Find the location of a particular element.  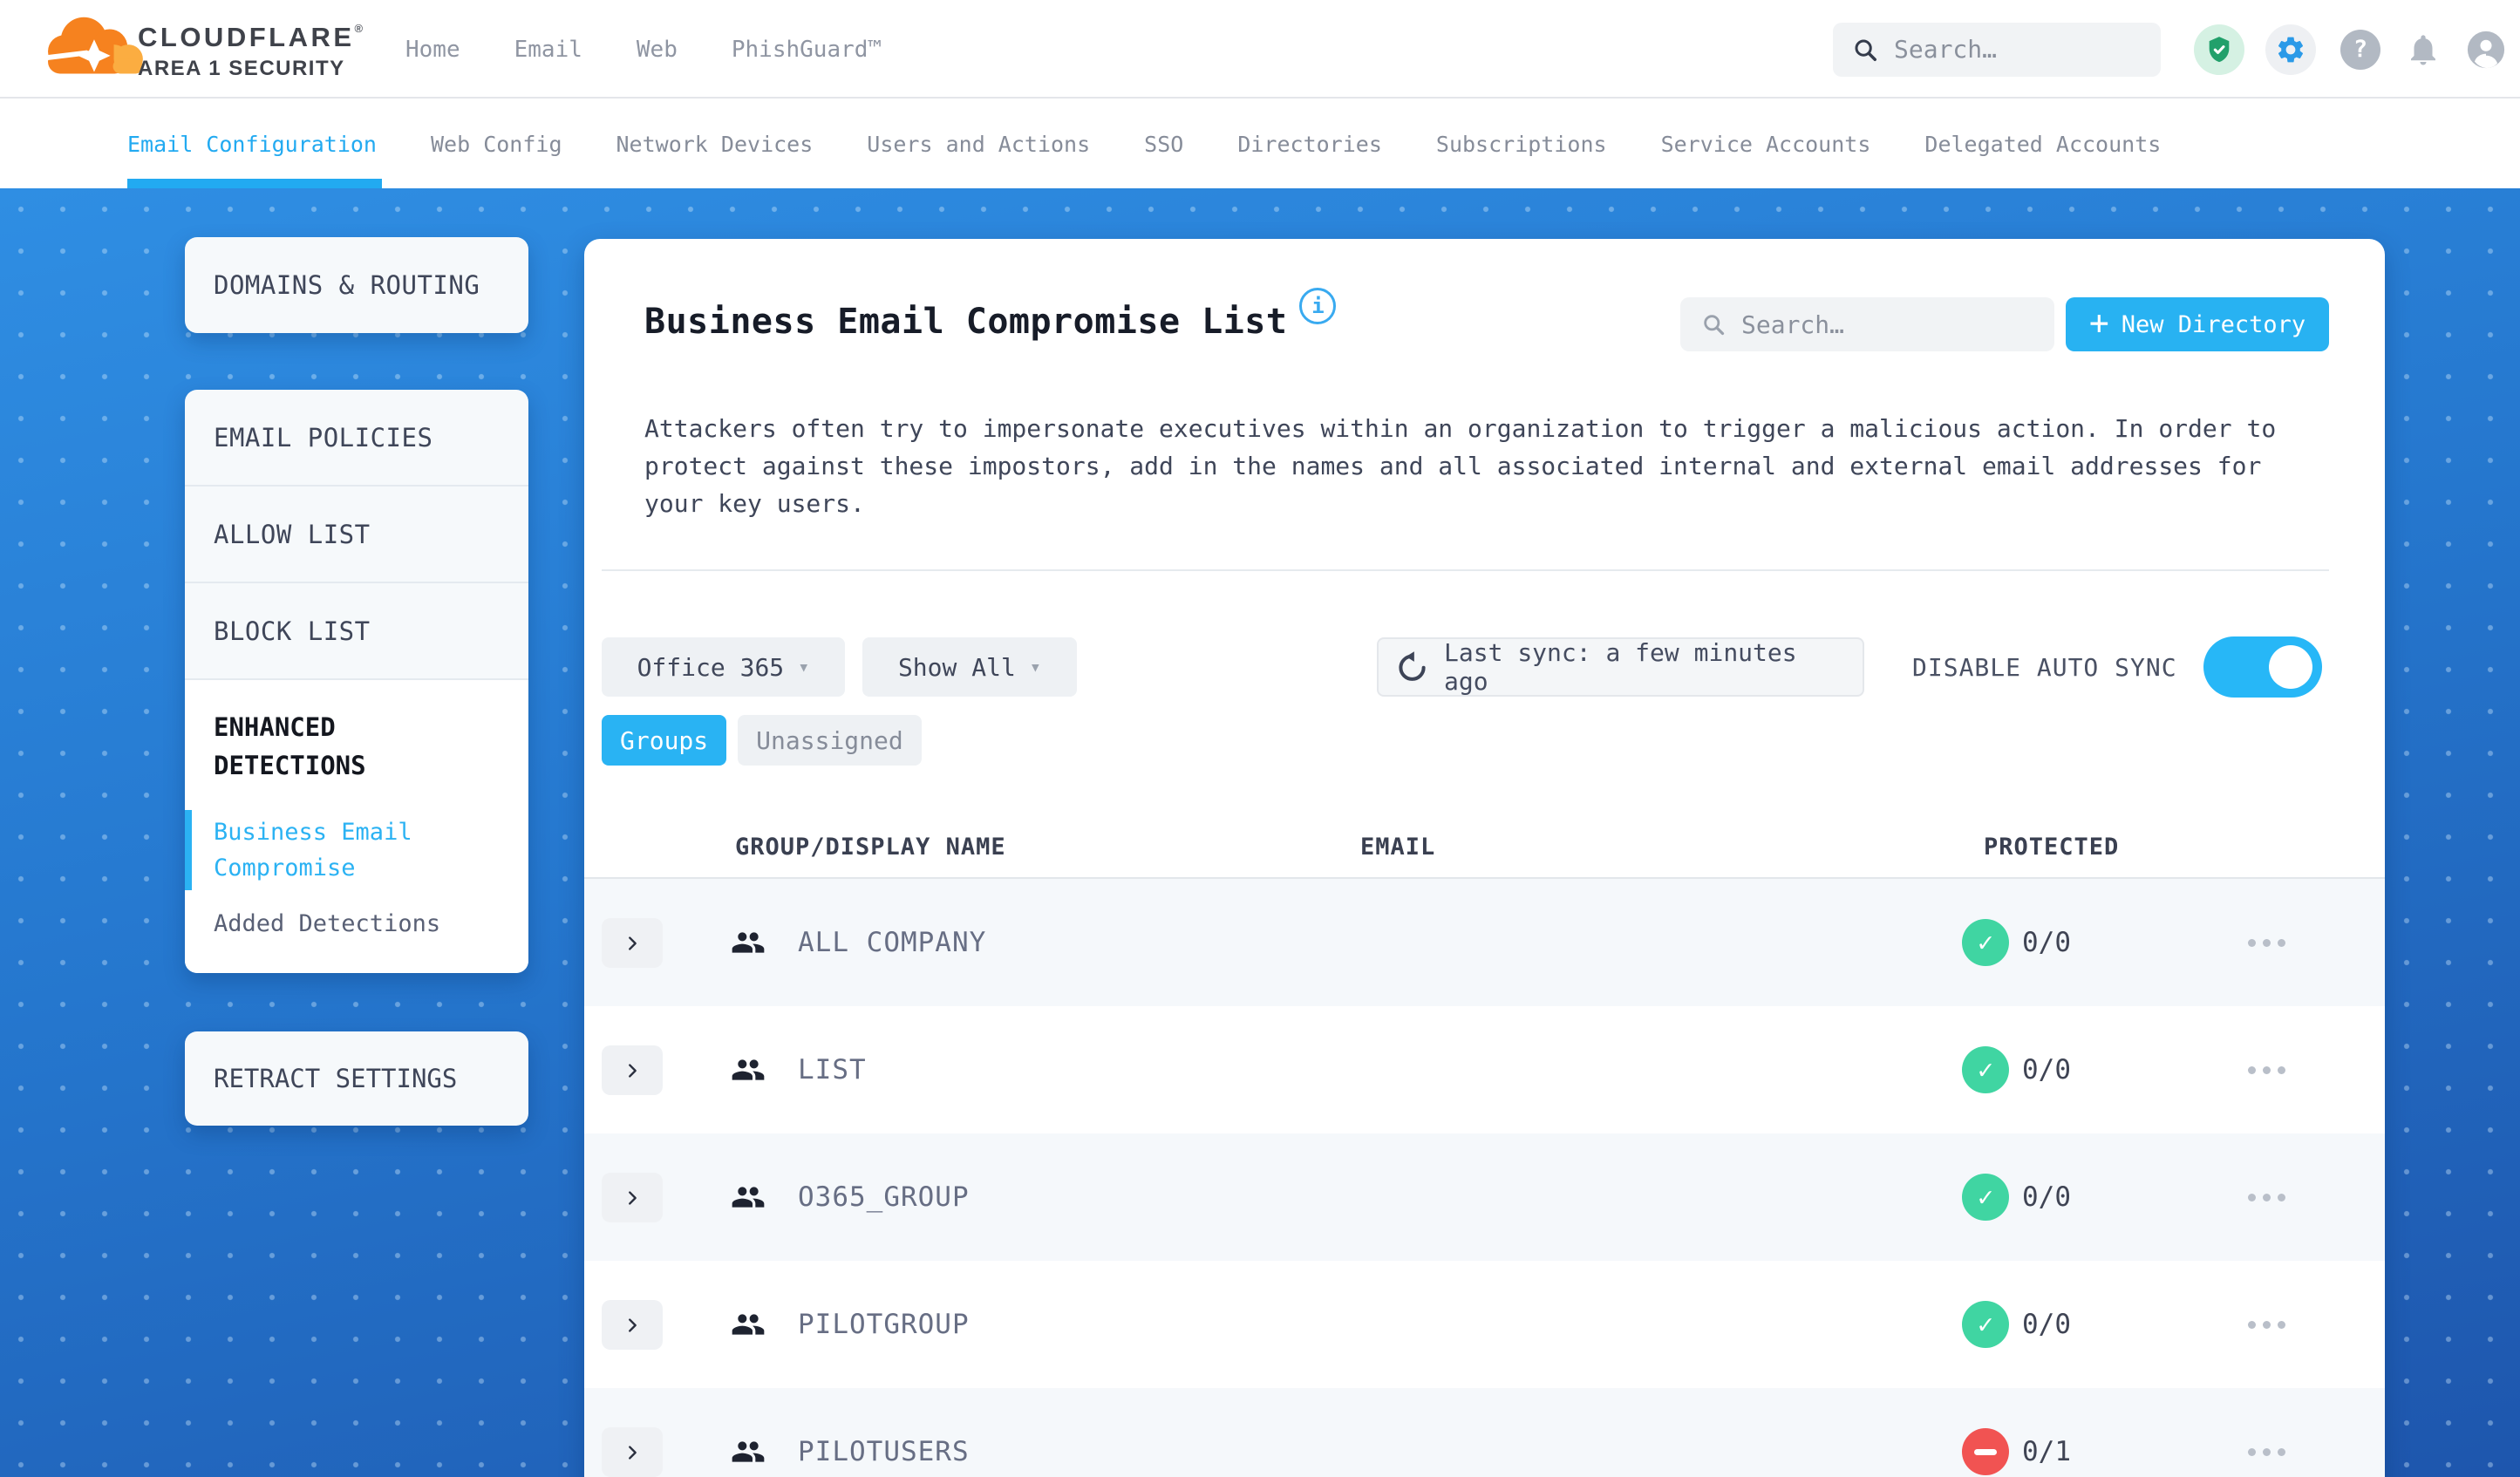

subnav-item-delegated-accounts: Delegated Accounts is located at coordinates (2042, 144).